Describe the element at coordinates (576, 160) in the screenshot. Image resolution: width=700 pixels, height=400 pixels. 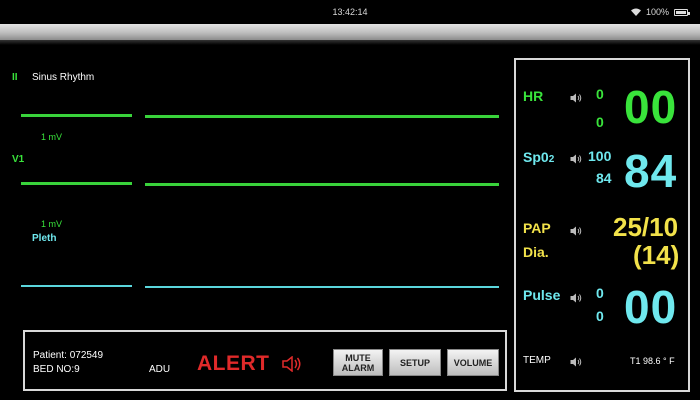
I see `spo2-alarm-speaker-icon` at that location.